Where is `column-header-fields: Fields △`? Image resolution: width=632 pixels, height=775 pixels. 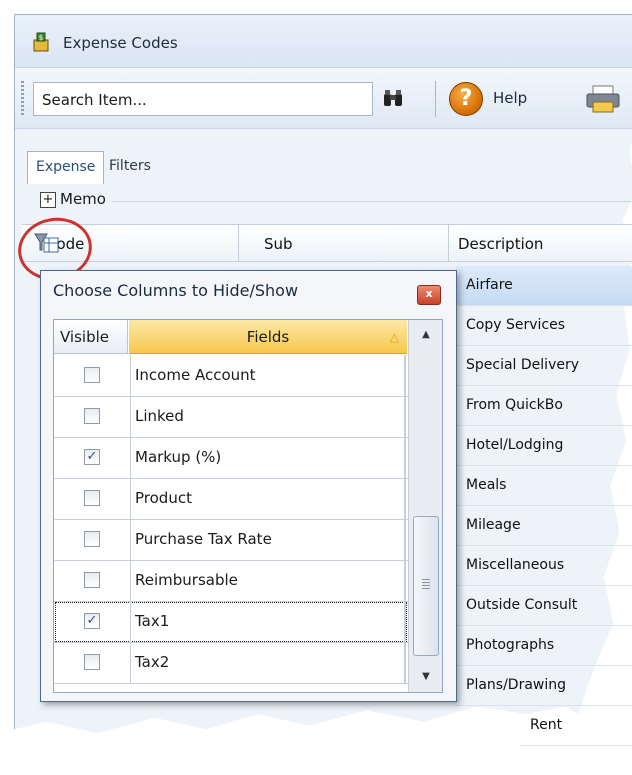
column-header-fields: Fields △ is located at coordinates (268, 337).